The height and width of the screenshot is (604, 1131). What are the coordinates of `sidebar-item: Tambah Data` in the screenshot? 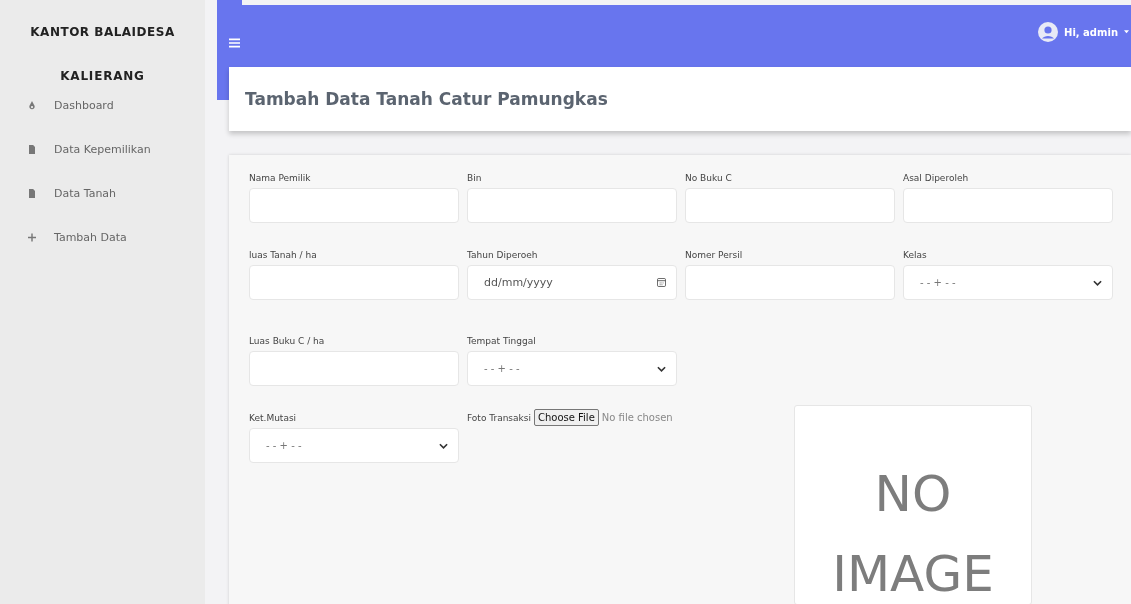 It's located at (102, 237).